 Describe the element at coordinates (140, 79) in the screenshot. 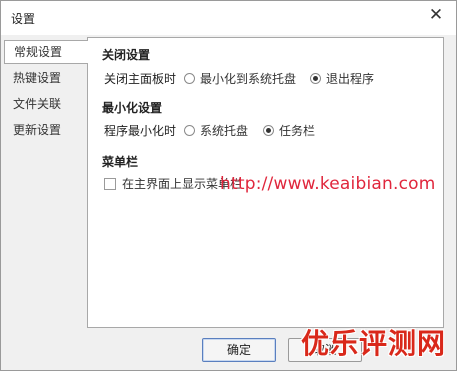

I see `close-panel-label: 关闭主面板时` at that location.